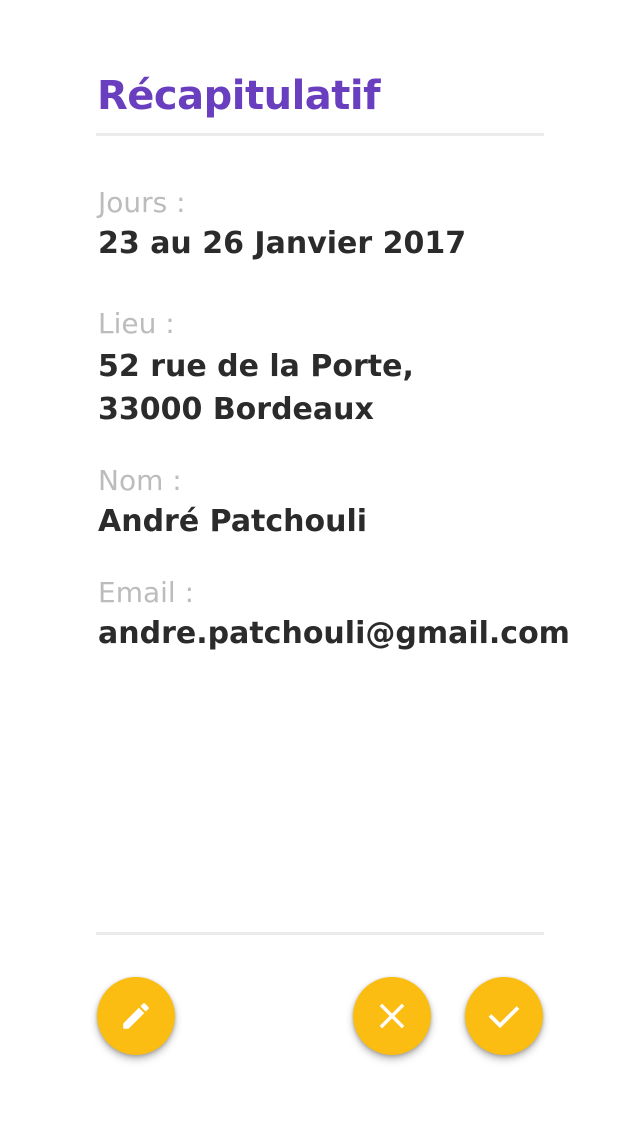 The width and height of the screenshot is (640, 1136). Describe the element at coordinates (233, 521) in the screenshot. I see `name-value: André Patchouli` at that location.